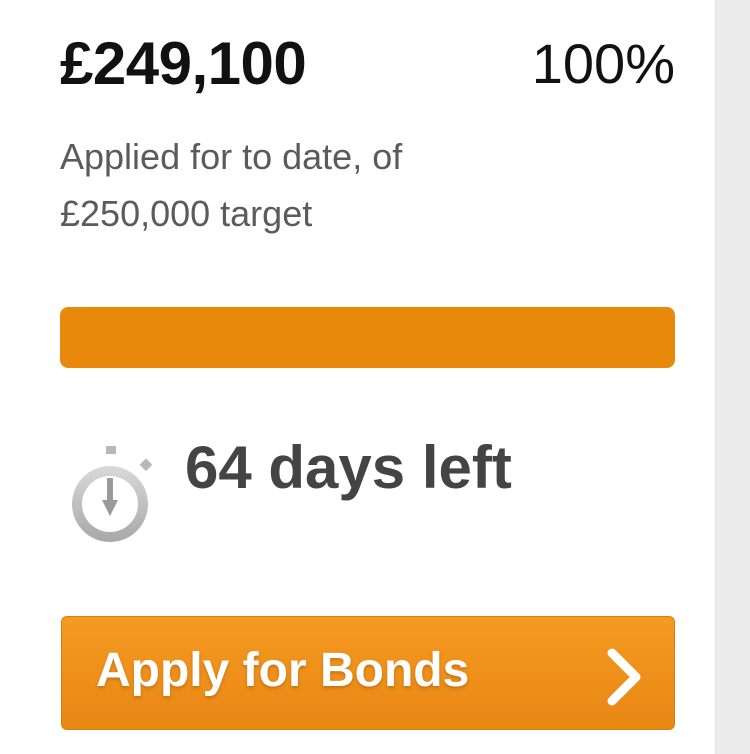 The width and height of the screenshot is (750, 754). What do you see at coordinates (183, 63) in the screenshot?
I see `amount-raised: £249,100` at bounding box center [183, 63].